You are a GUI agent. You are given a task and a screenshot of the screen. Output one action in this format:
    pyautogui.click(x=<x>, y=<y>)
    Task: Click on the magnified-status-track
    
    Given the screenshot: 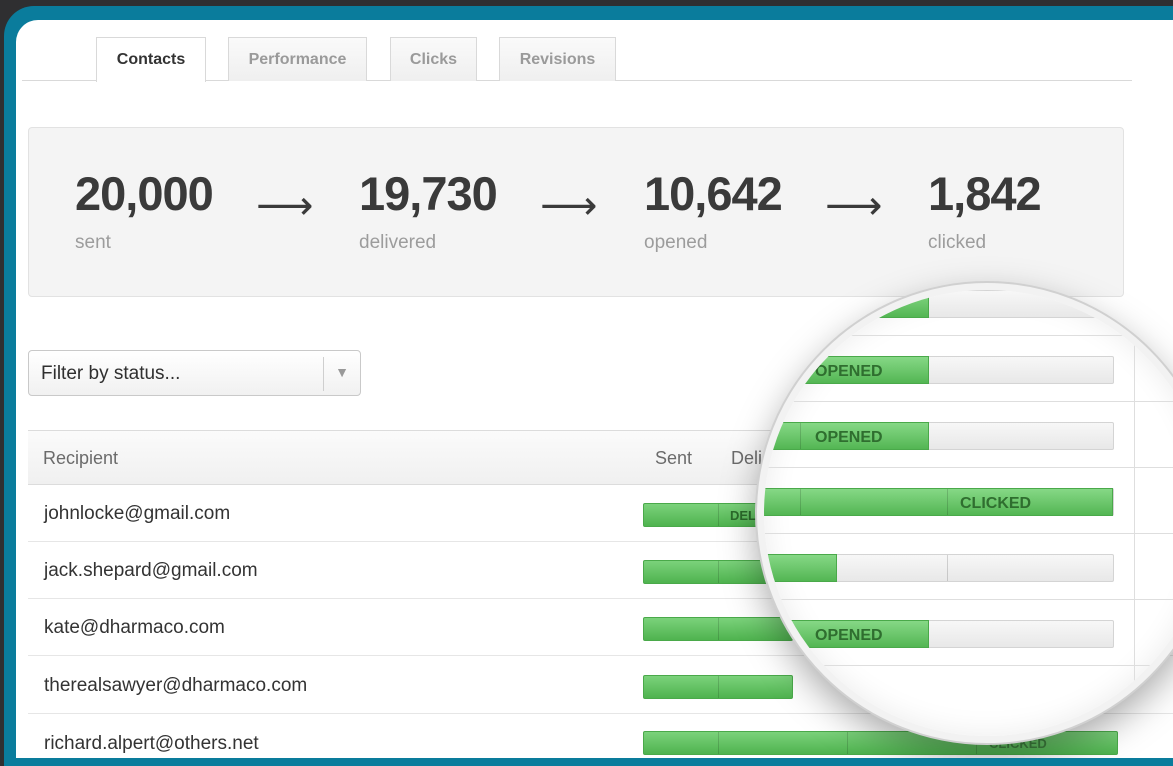 What is the action you would take?
    pyautogui.click(x=939, y=568)
    